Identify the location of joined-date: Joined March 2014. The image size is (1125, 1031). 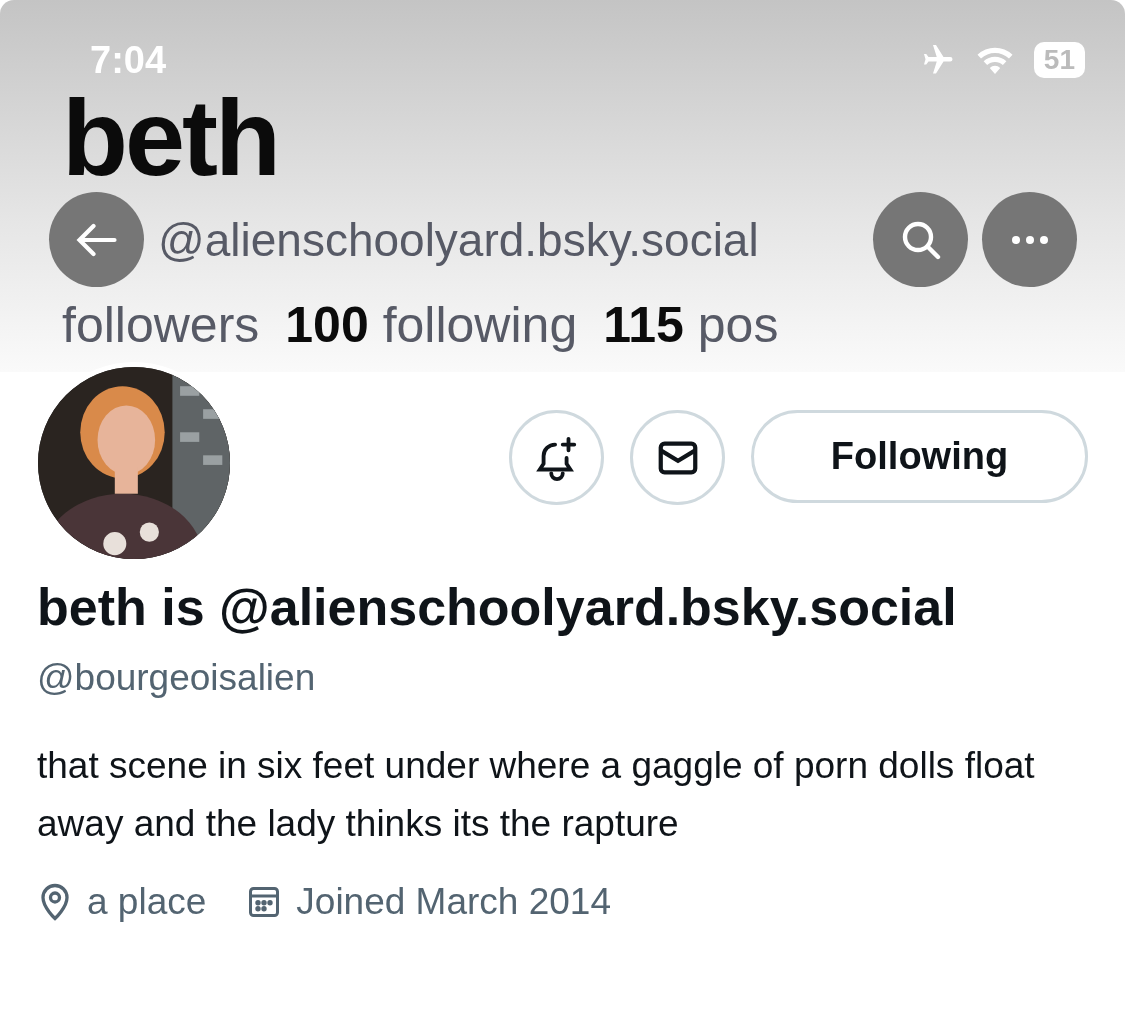
(453, 902).